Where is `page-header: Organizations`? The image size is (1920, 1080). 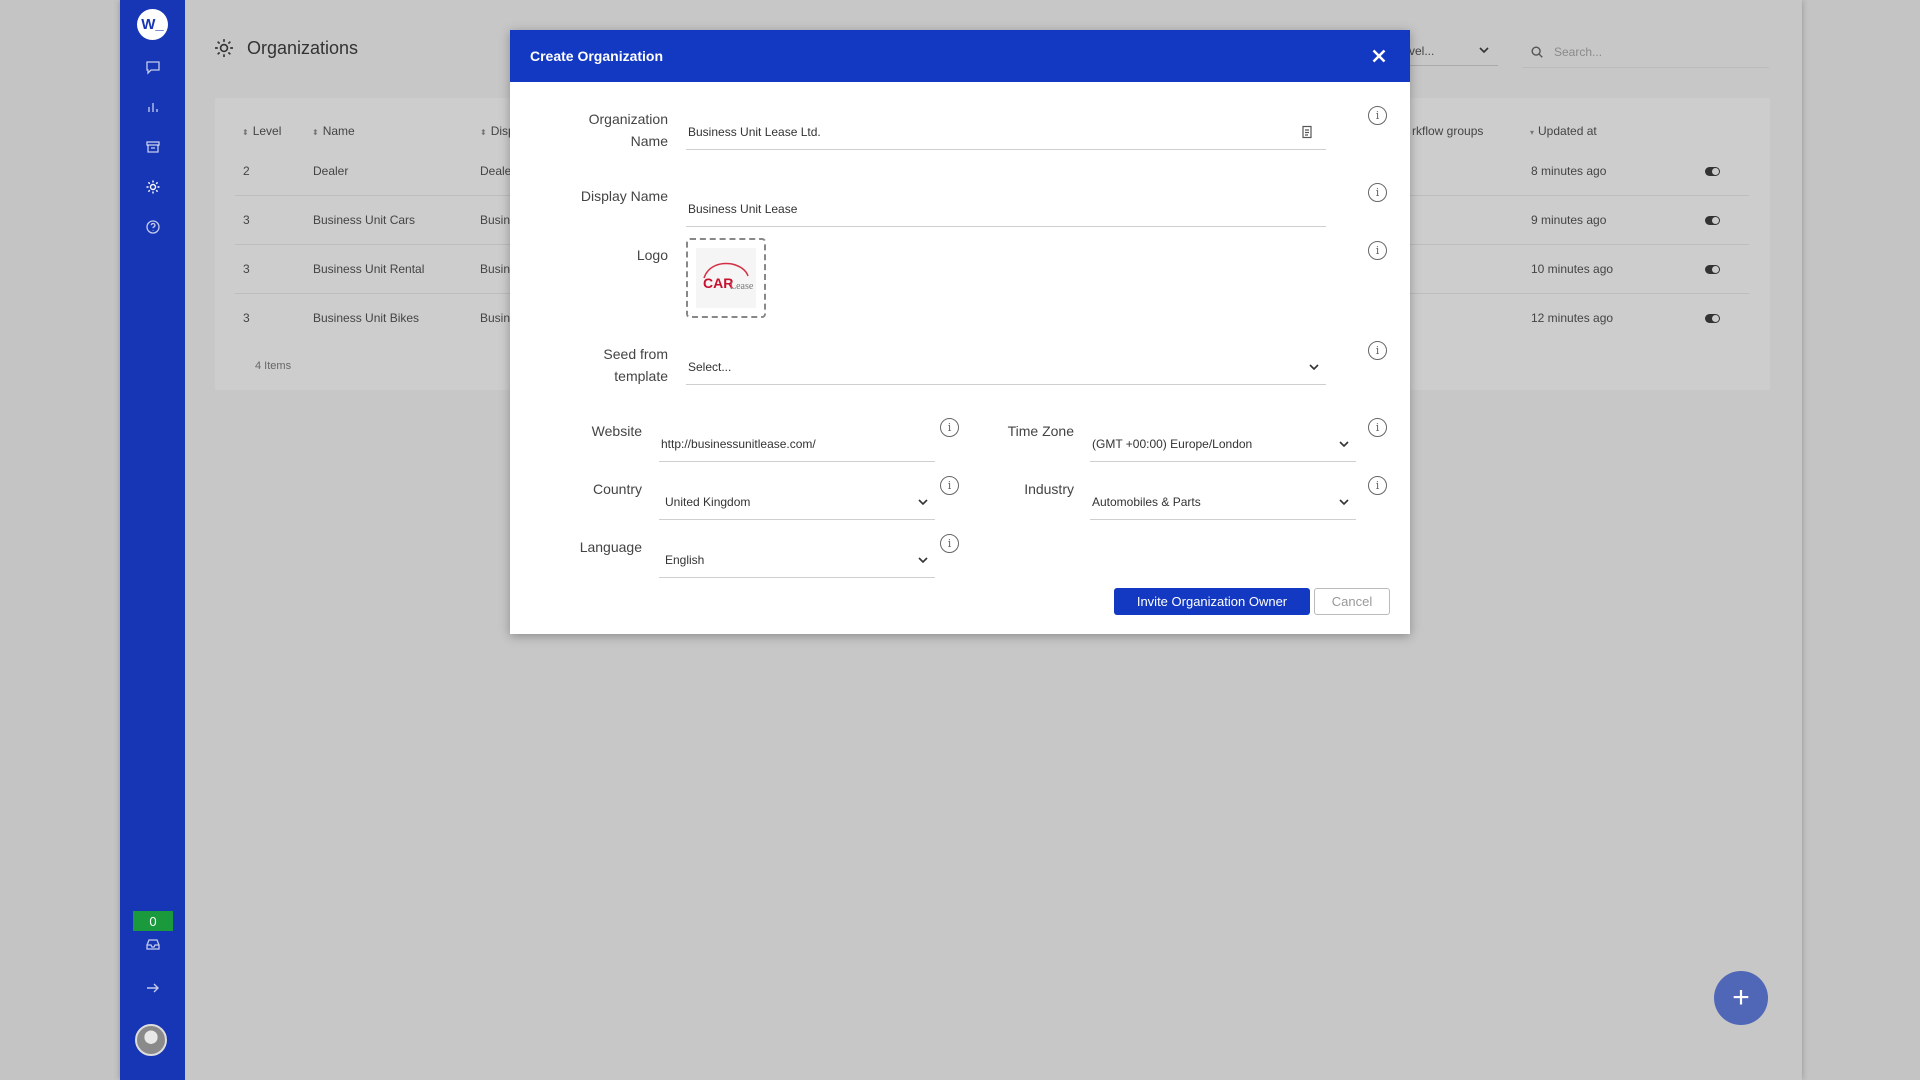 page-header: Organizations is located at coordinates (285, 48).